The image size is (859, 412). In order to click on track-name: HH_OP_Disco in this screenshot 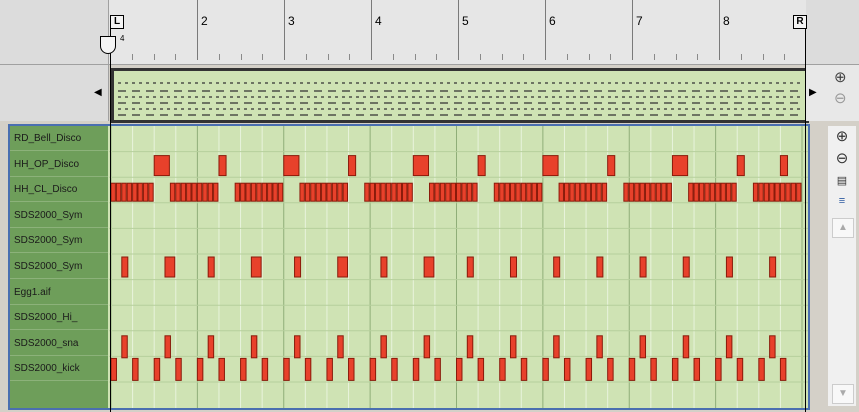, I will do `click(59, 164)`.